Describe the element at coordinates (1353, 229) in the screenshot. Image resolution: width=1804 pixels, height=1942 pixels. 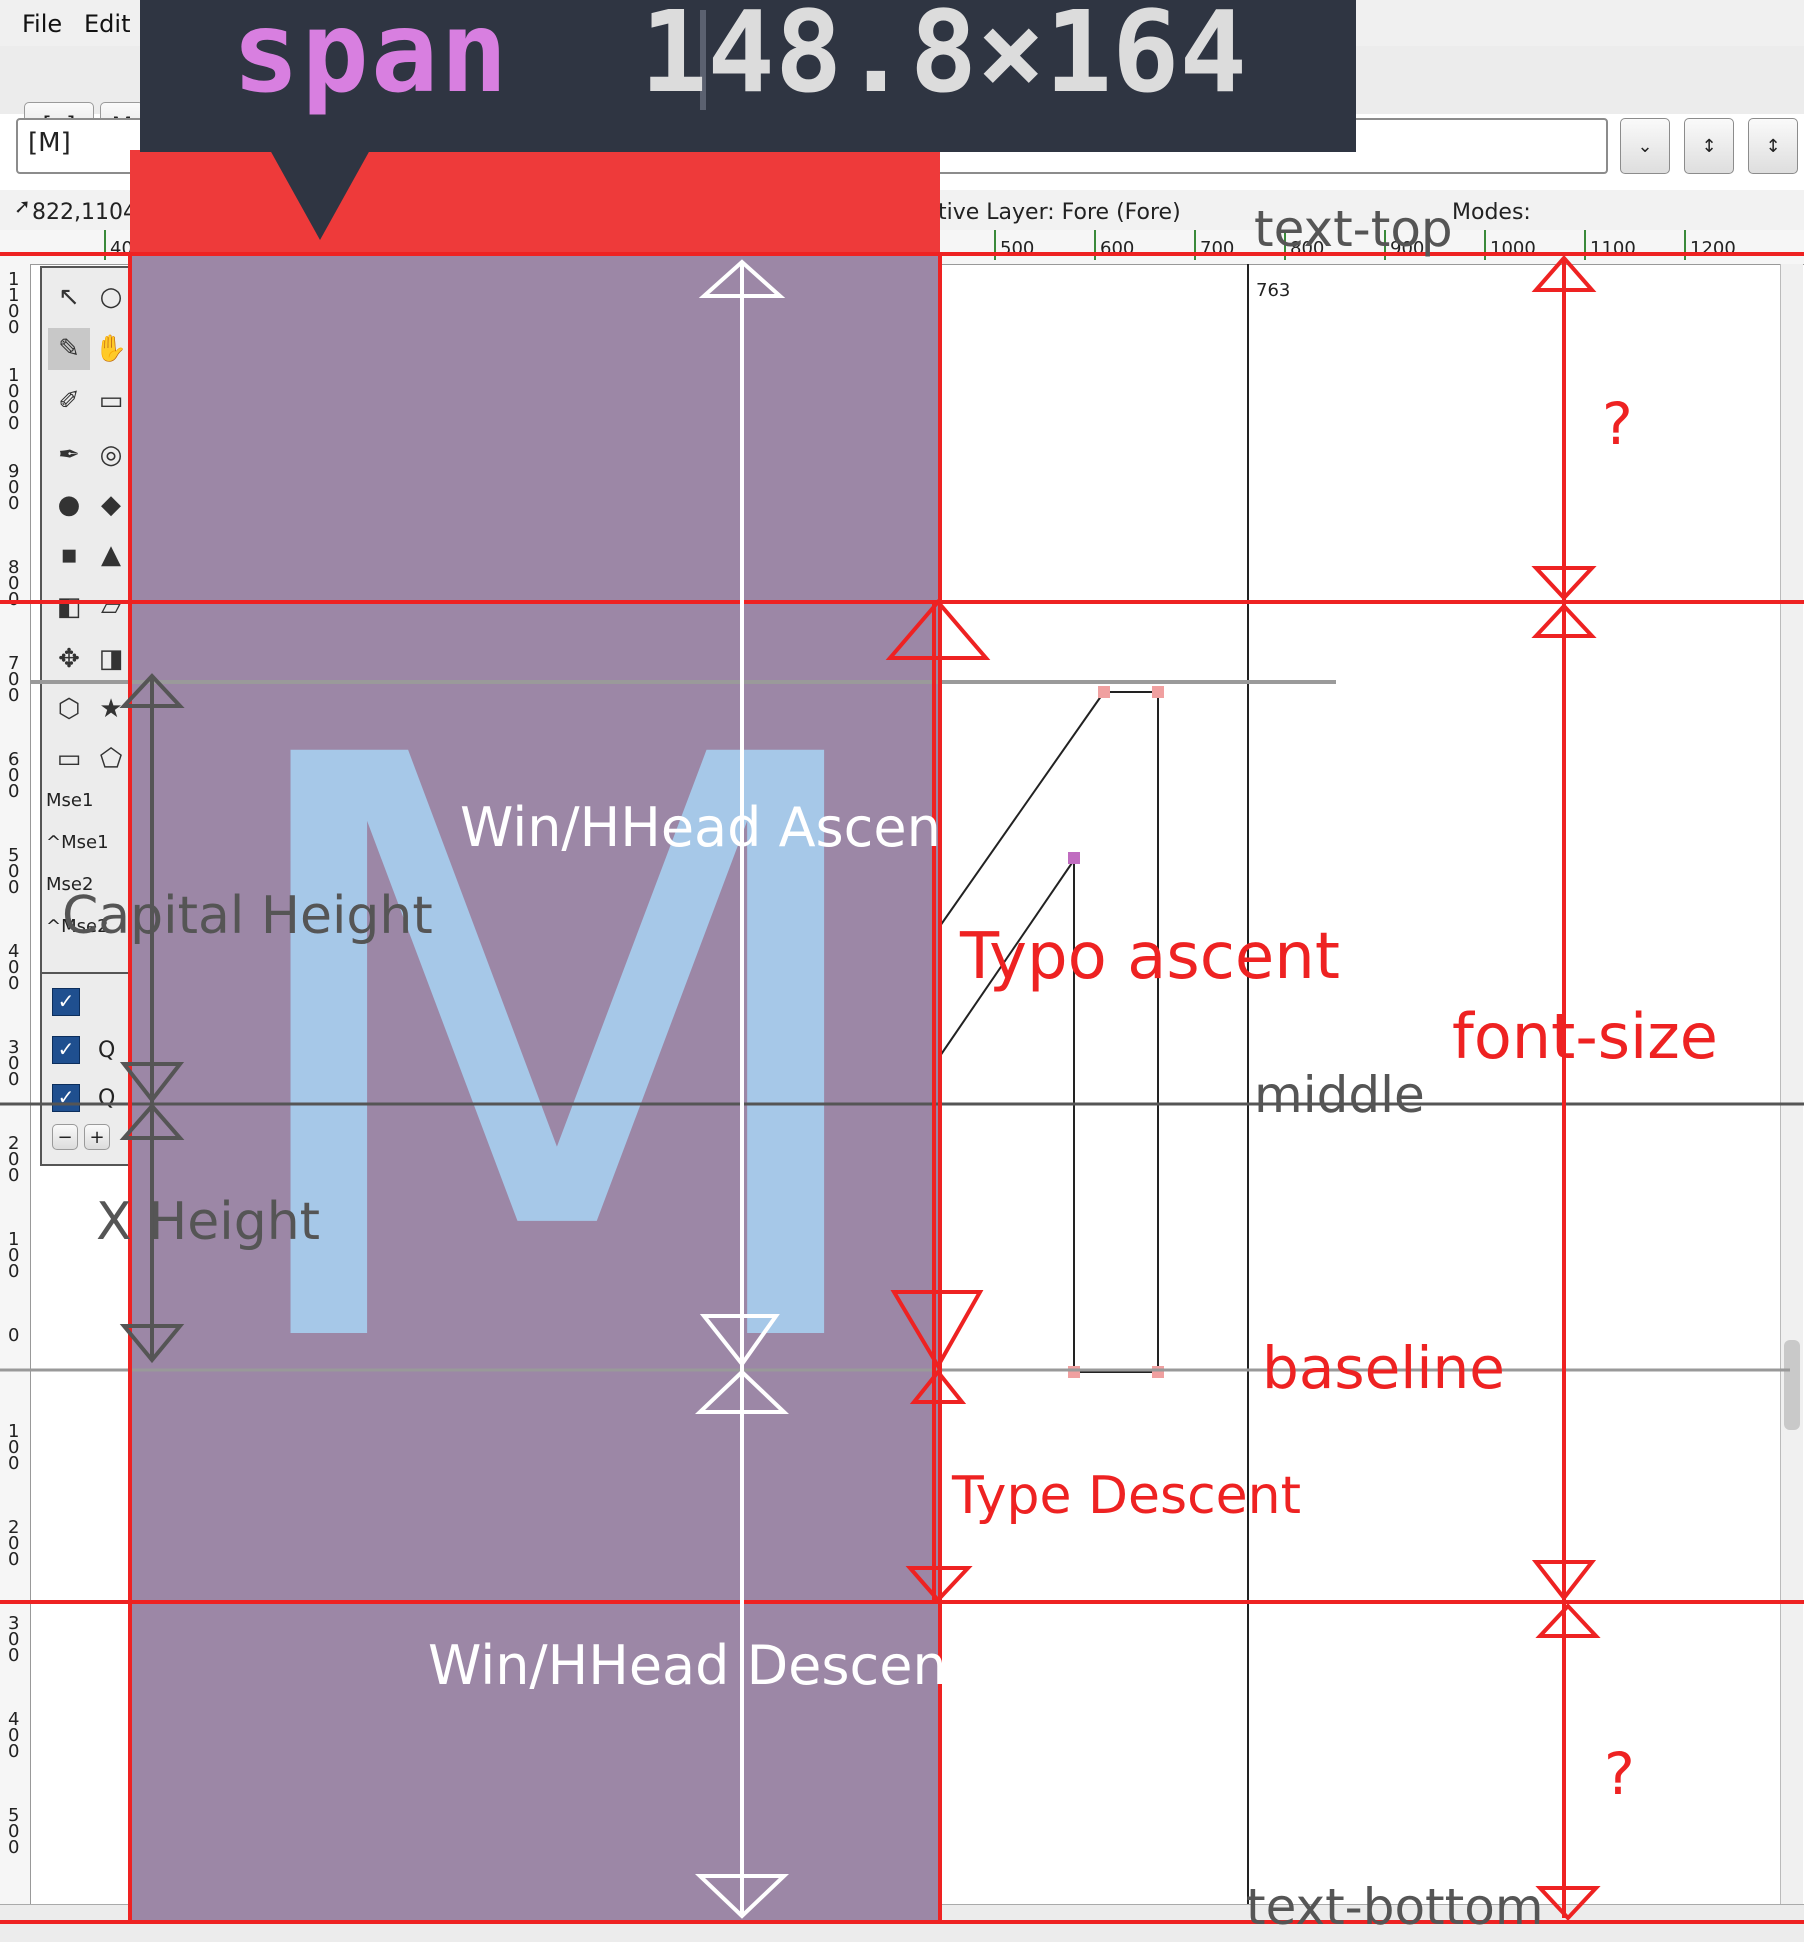
I see `text-top-label: text-top` at that location.